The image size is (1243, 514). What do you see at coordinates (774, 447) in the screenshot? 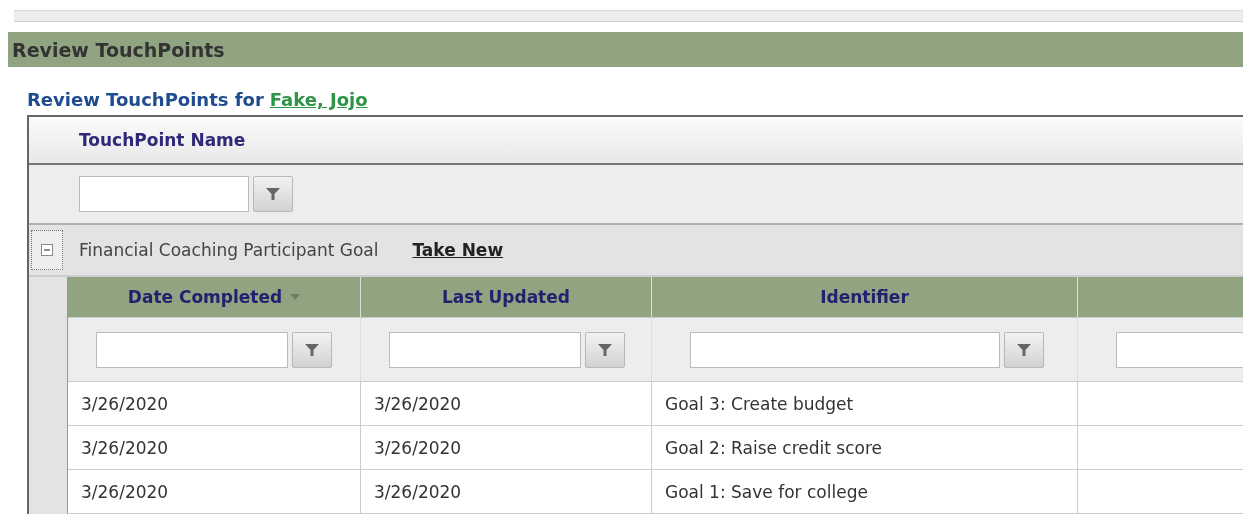
I see `table-cell: Goal 2: Raise credit score` at bounding box center [774, 447].